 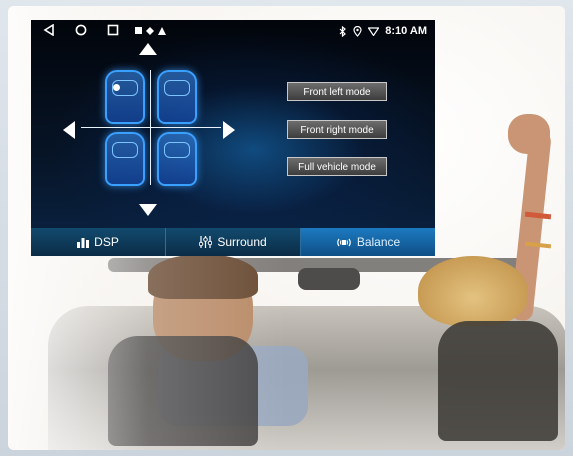 What do you see at coordinates (162, 31) in the screenshot?
I see `warning-icon` at bounding box center [162, 31].